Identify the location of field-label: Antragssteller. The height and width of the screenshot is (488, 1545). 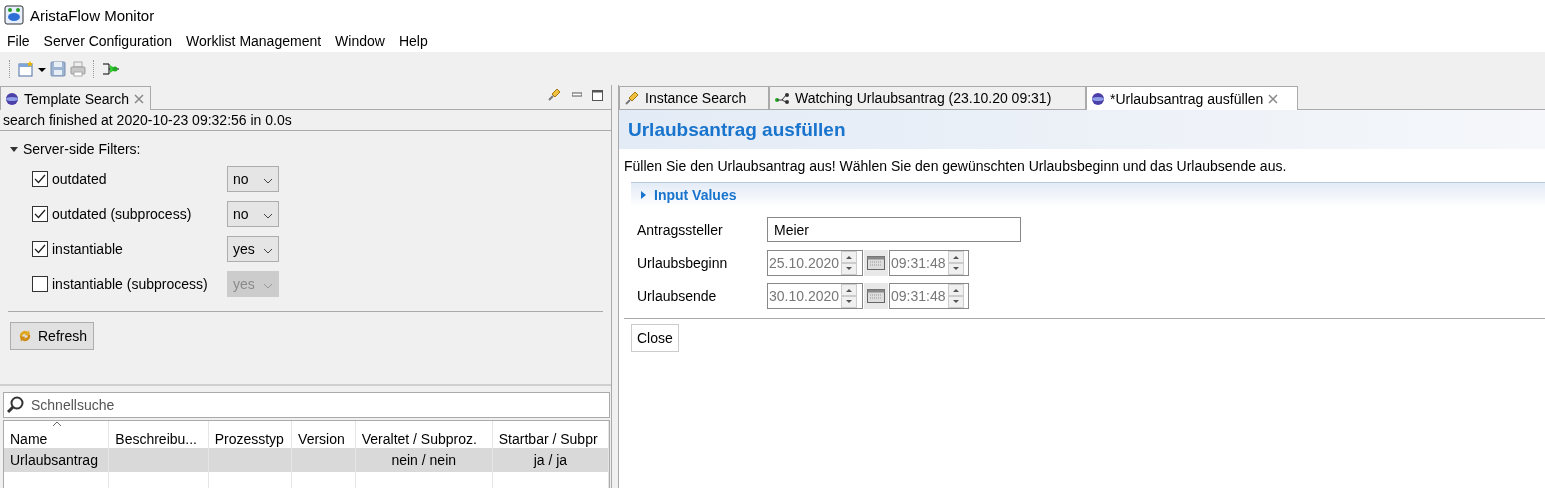
(680, 229).